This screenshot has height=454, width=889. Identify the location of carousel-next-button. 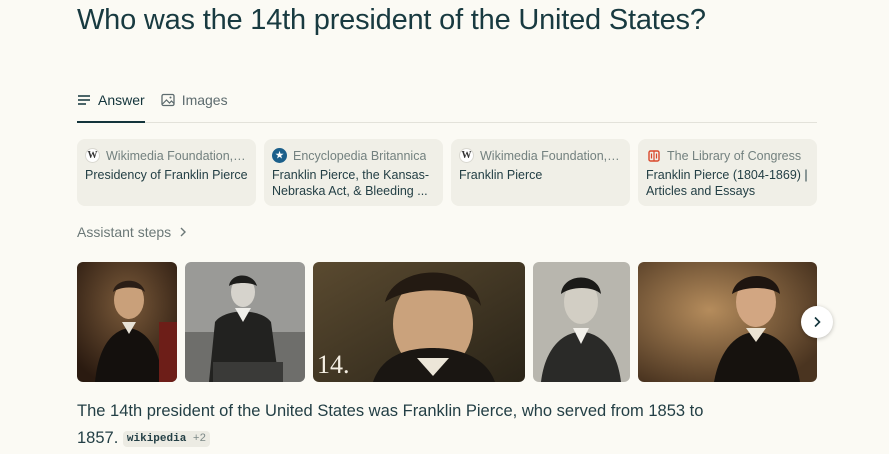
(817, 322).